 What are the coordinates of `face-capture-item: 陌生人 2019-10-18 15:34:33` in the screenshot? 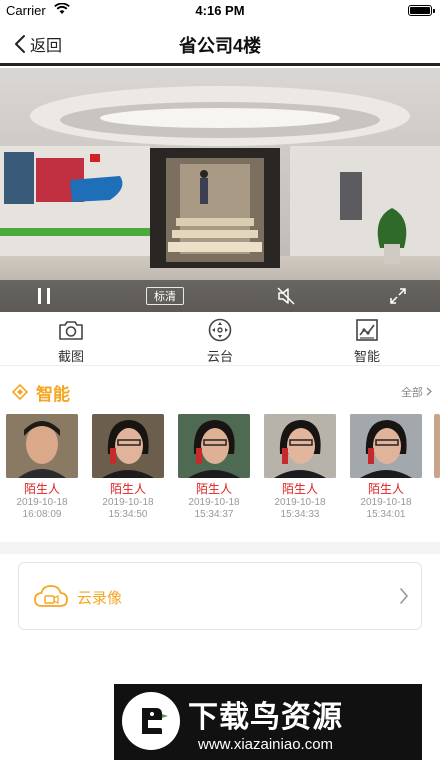 It's located at (300, 467).